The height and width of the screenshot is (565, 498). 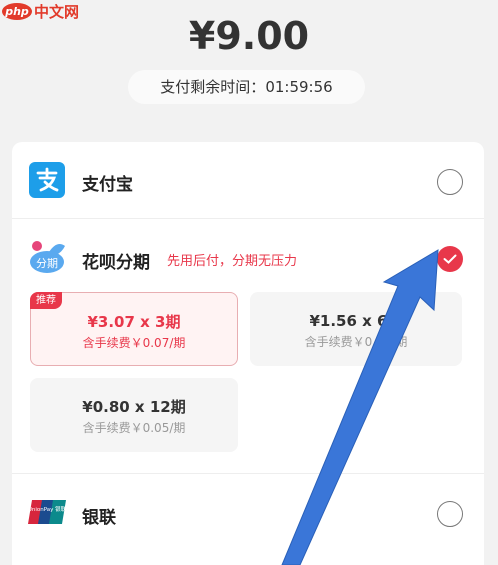 I want to click on huabei-icon-text: 分期, so click(x=47, y=263).